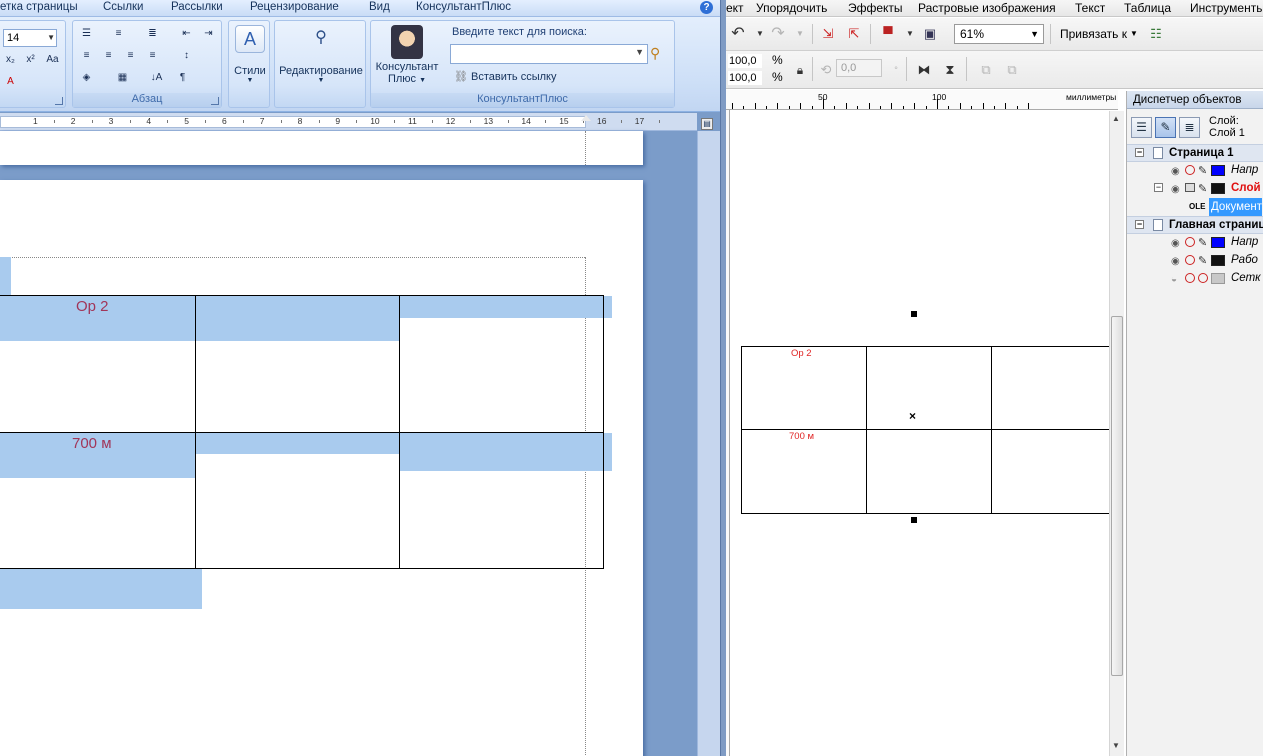 The image size is (1263, 756). Describe the element at coordinates (152, 56) in the screenshot. I see `justify-button: ≡` at that location.